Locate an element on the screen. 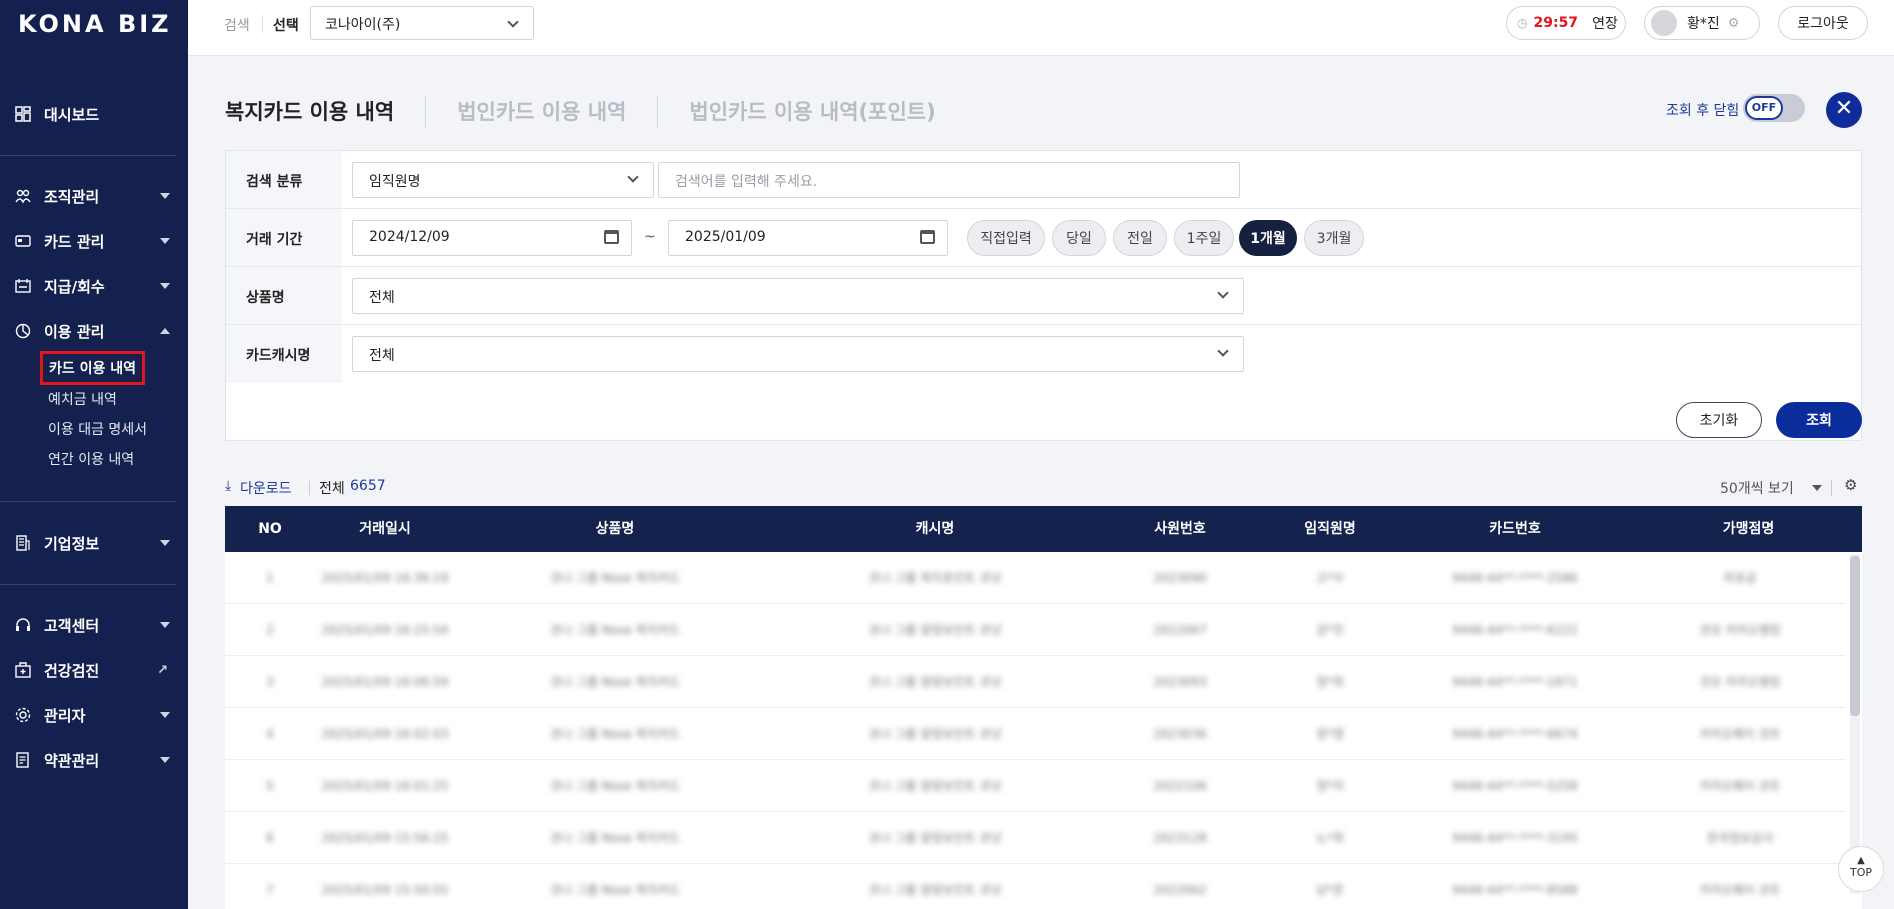 The width and height of the screenshot is (1894, 909). table-cell: 코나 그룹 알맞보인트 코넛 is located at coordinates (935, 630).